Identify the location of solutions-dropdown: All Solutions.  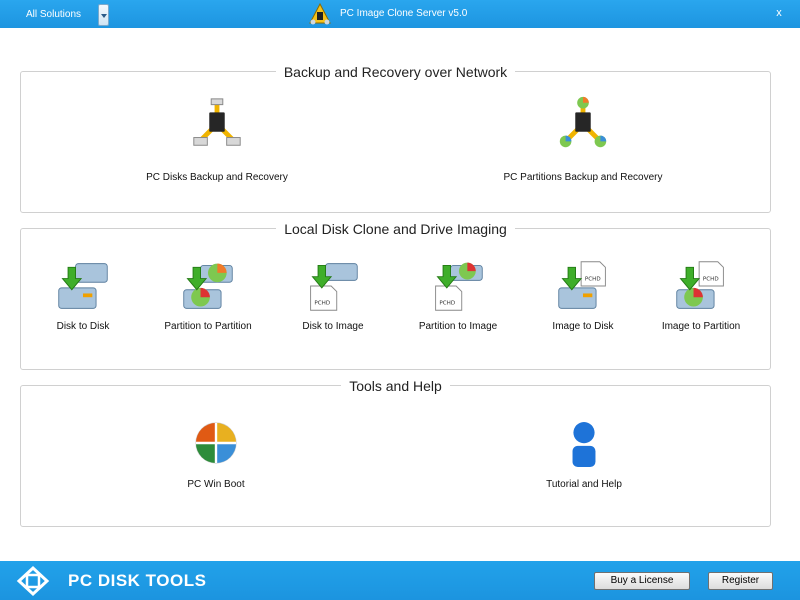
(62, 15).